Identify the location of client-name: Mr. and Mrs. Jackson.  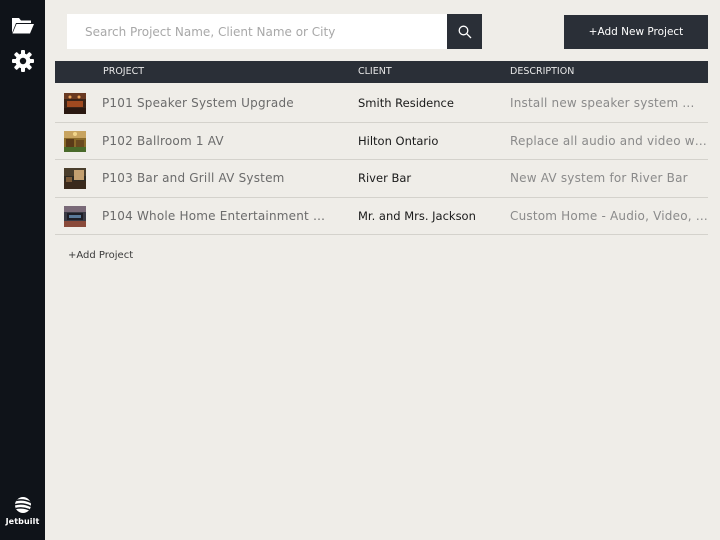
(417, 215).